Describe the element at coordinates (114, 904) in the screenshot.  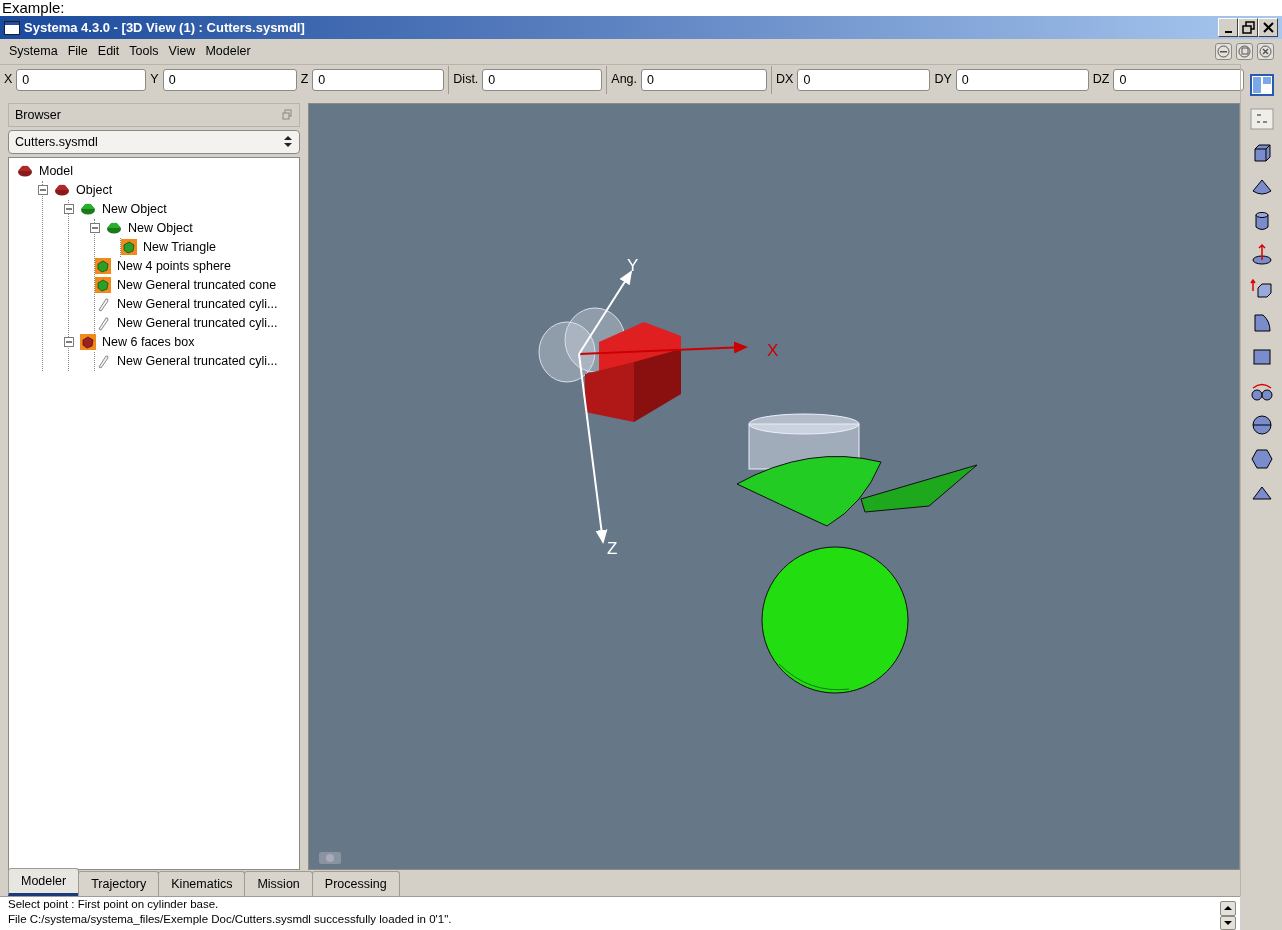
I see `status-line: Select point : First point on cylinder base.` at that location.